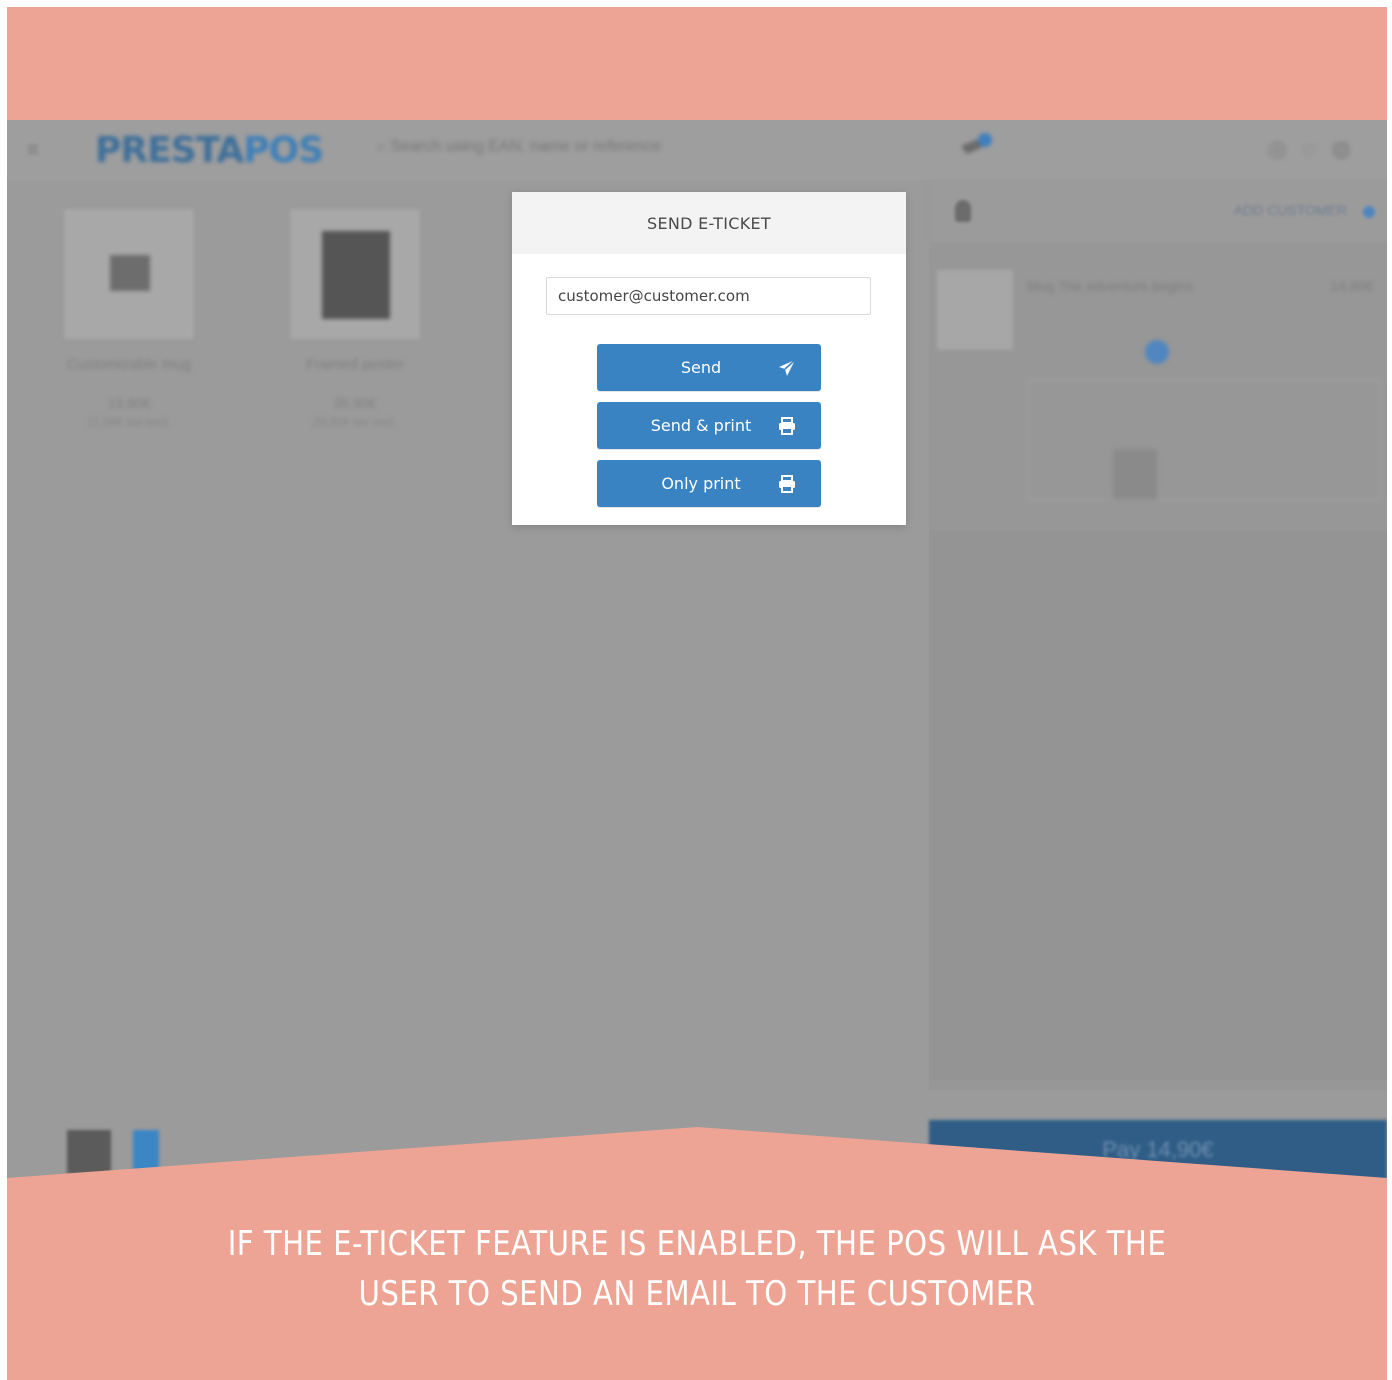 The height and width of the screenshot is (1380, 1392). Describe the element at coordinates (1157, 352) in the screenshot. I see `quantity-plus-icon` at that location.